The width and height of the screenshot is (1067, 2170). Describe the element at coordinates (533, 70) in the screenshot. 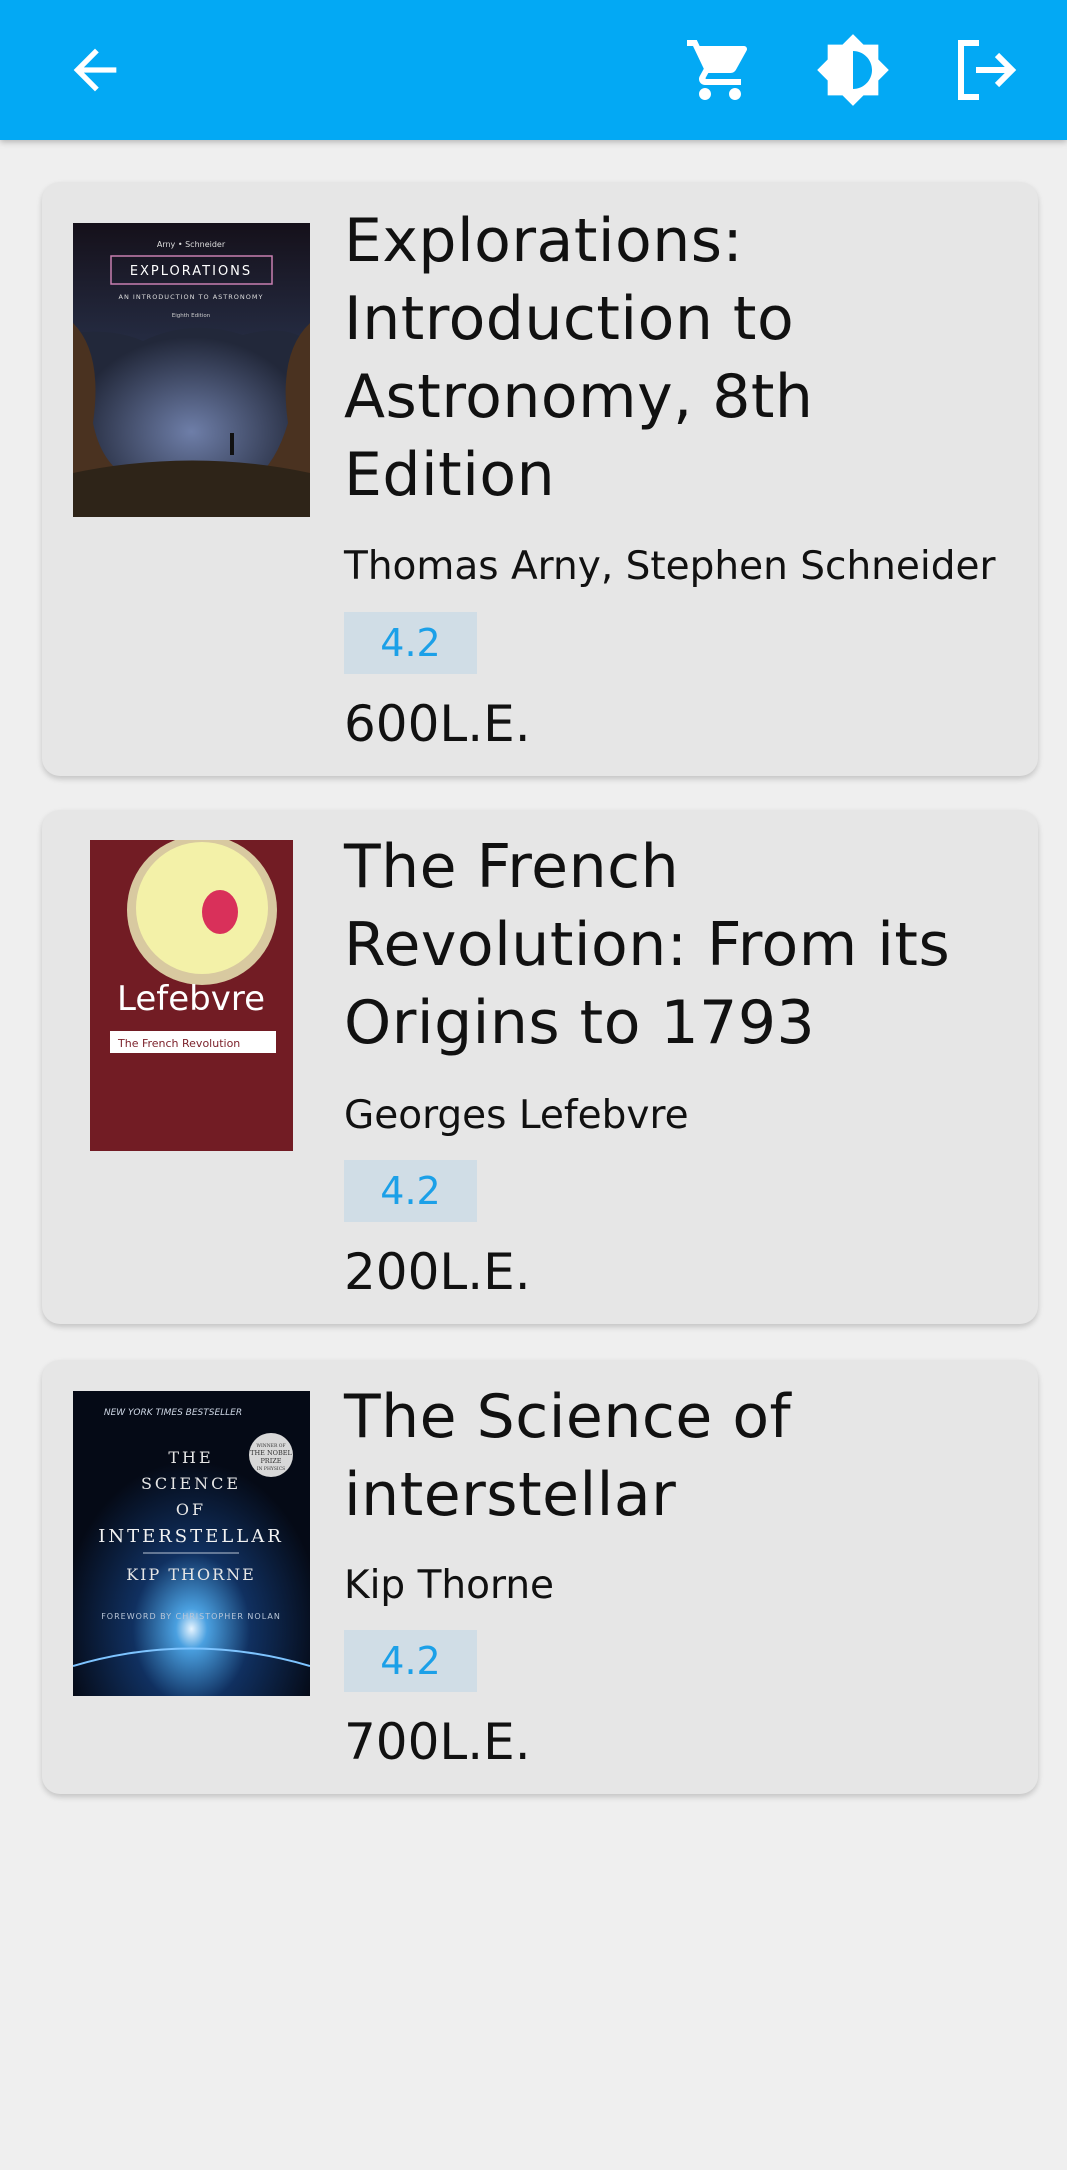

I see `app-bar` at that location.